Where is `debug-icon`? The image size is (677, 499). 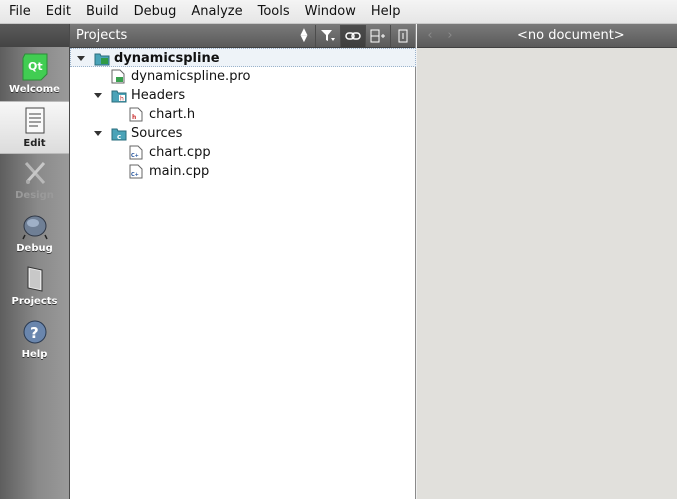
debug-icon is located at coordinates (34, 227).